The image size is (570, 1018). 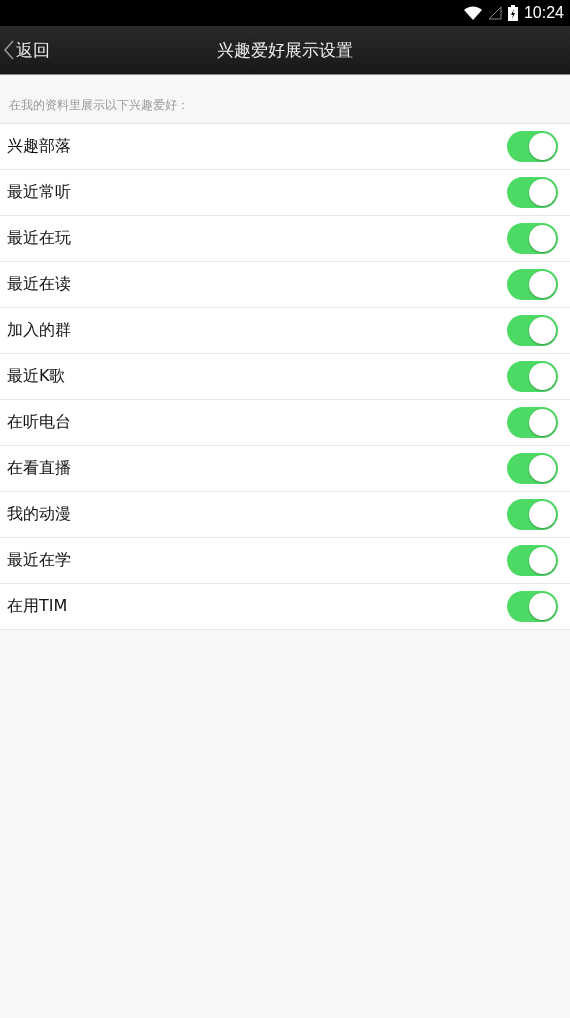 I want to click on status-time: 10:24, so click(x=543, y=13).